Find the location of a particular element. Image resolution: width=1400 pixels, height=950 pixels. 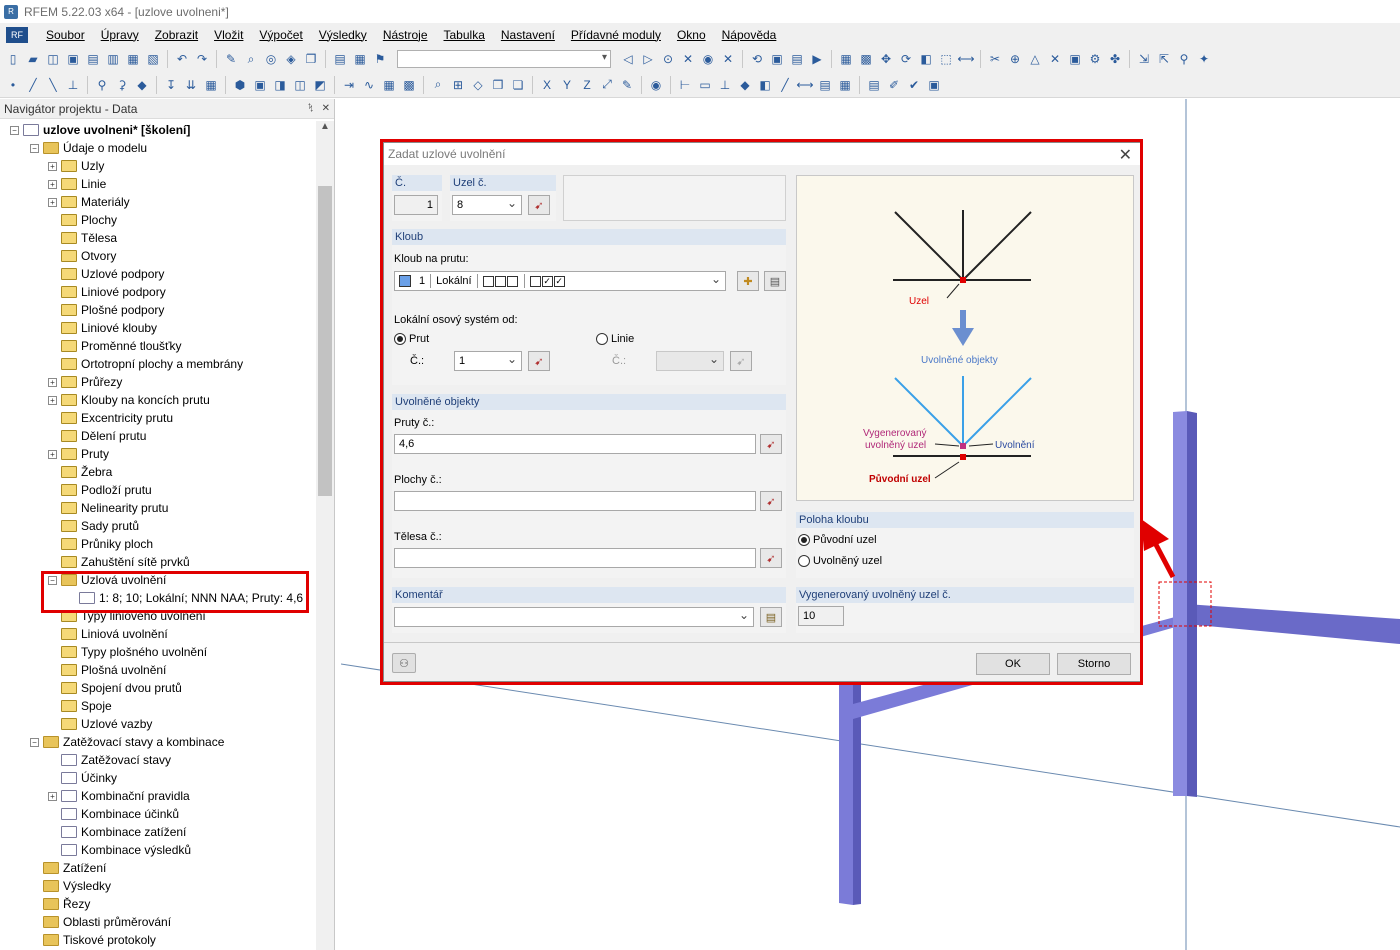

tree-project: − uzlove uvolneni* [školení] is located at coordinates (100, 130).